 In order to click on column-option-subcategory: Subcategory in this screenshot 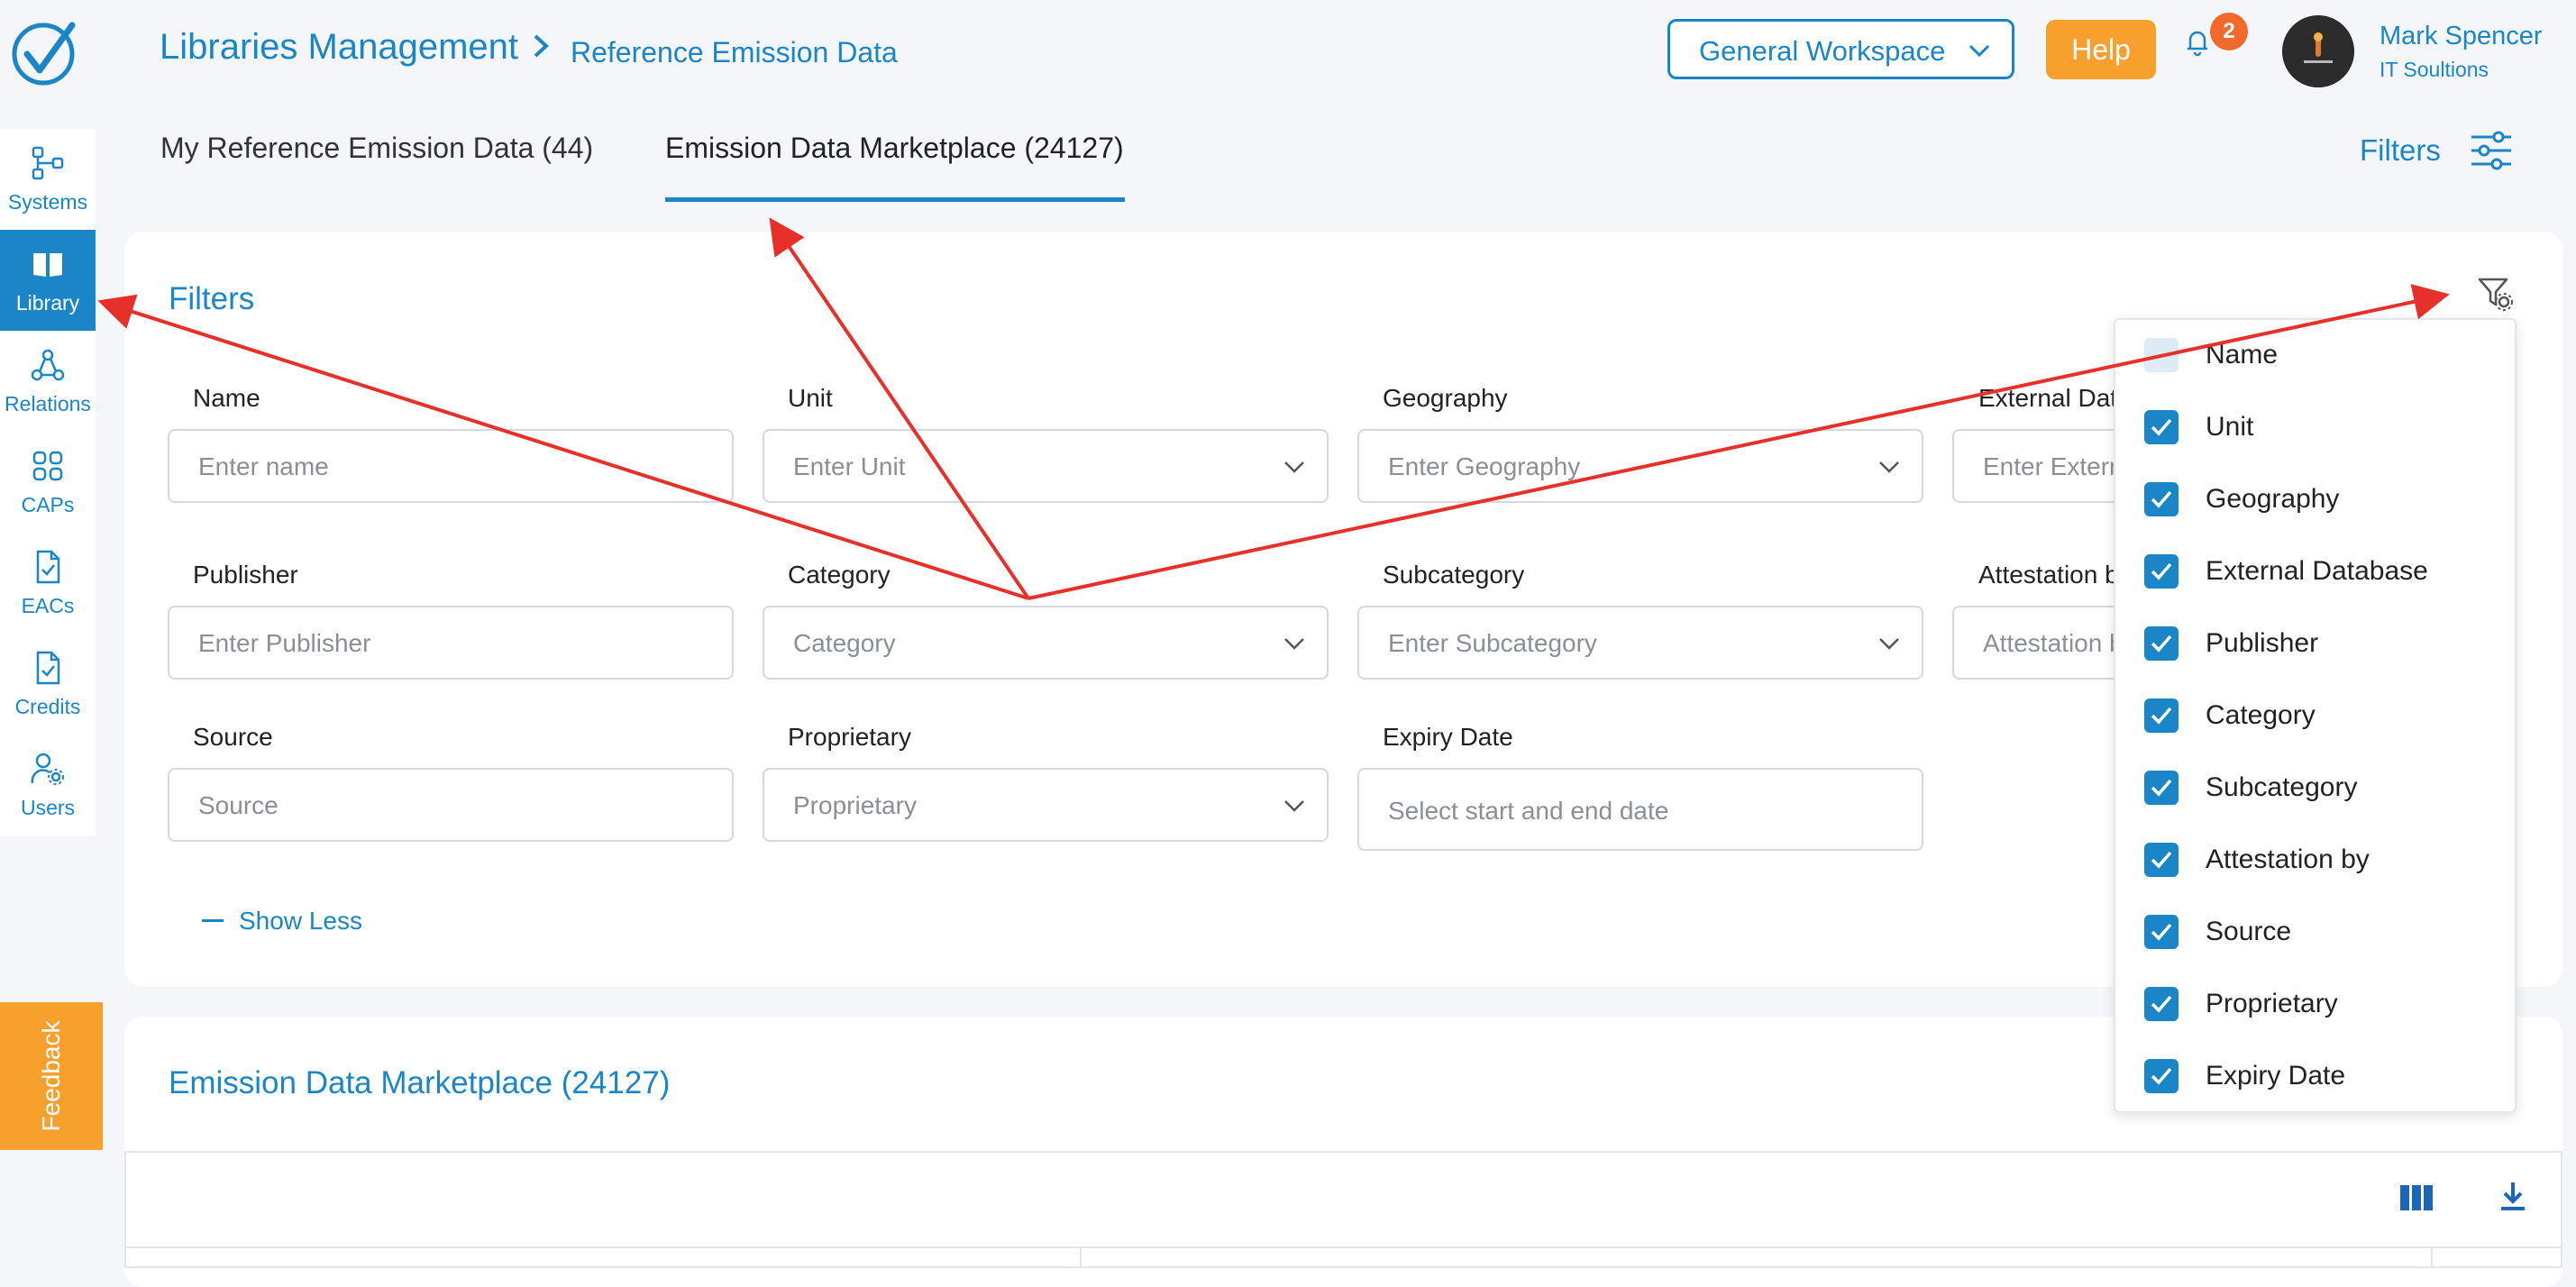, I will do `click(2315, 789)`.